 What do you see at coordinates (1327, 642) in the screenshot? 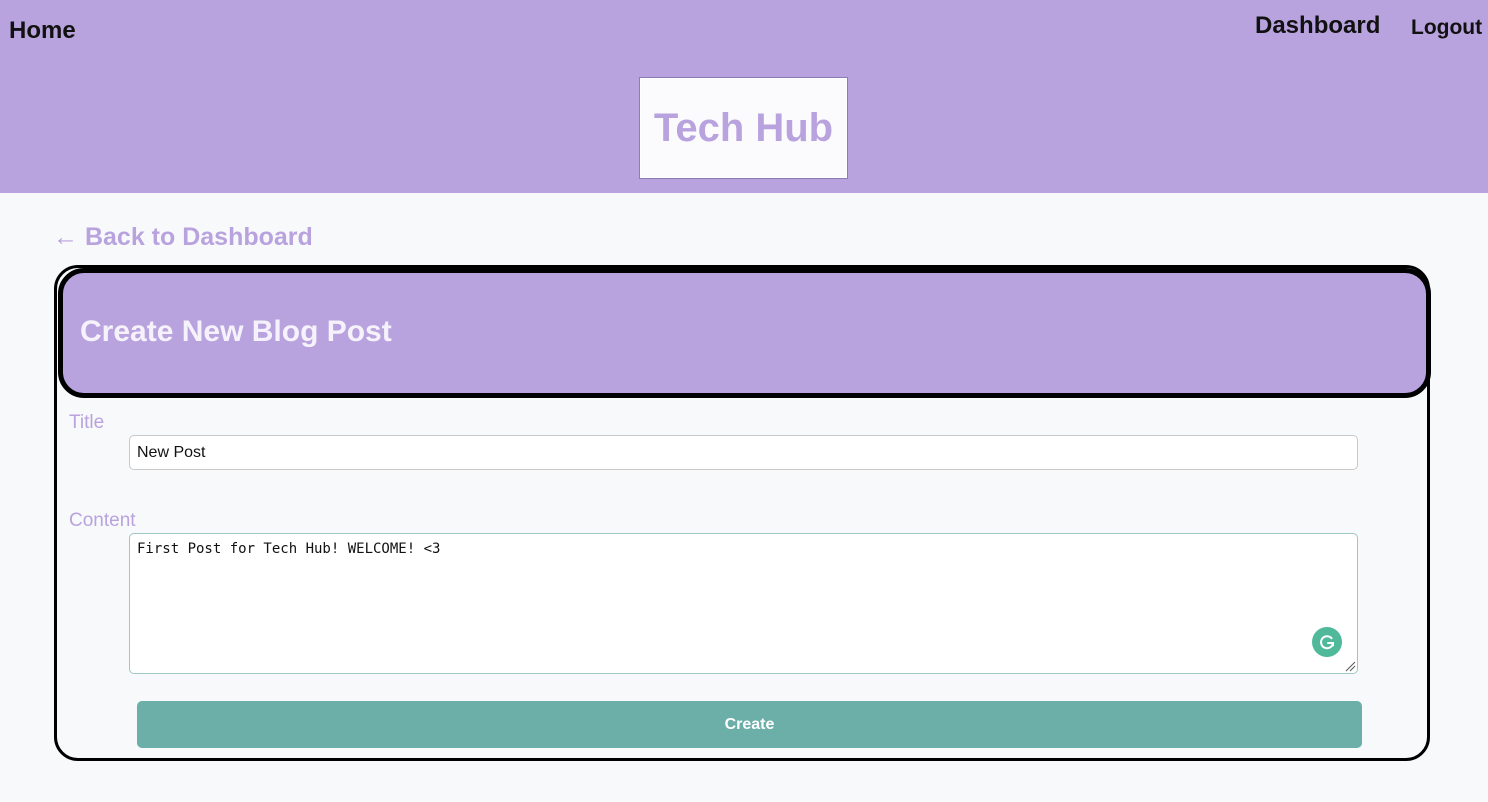
I see `grammarly-icon` at bounding box center [1327, 642].